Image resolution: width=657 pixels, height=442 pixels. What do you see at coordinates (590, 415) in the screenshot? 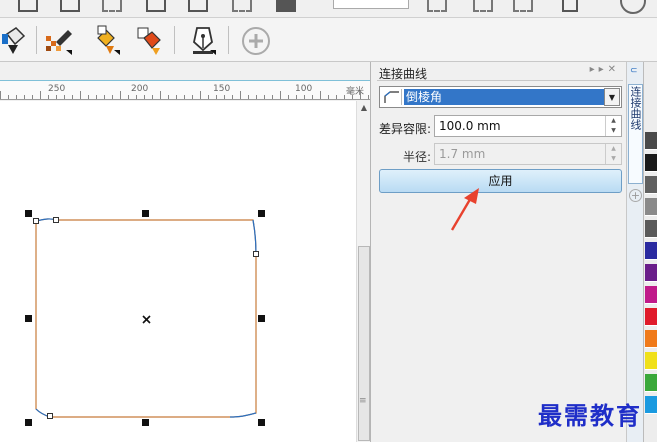
I see `watermark-text: 最需教育` at bounding box center [590, 415].